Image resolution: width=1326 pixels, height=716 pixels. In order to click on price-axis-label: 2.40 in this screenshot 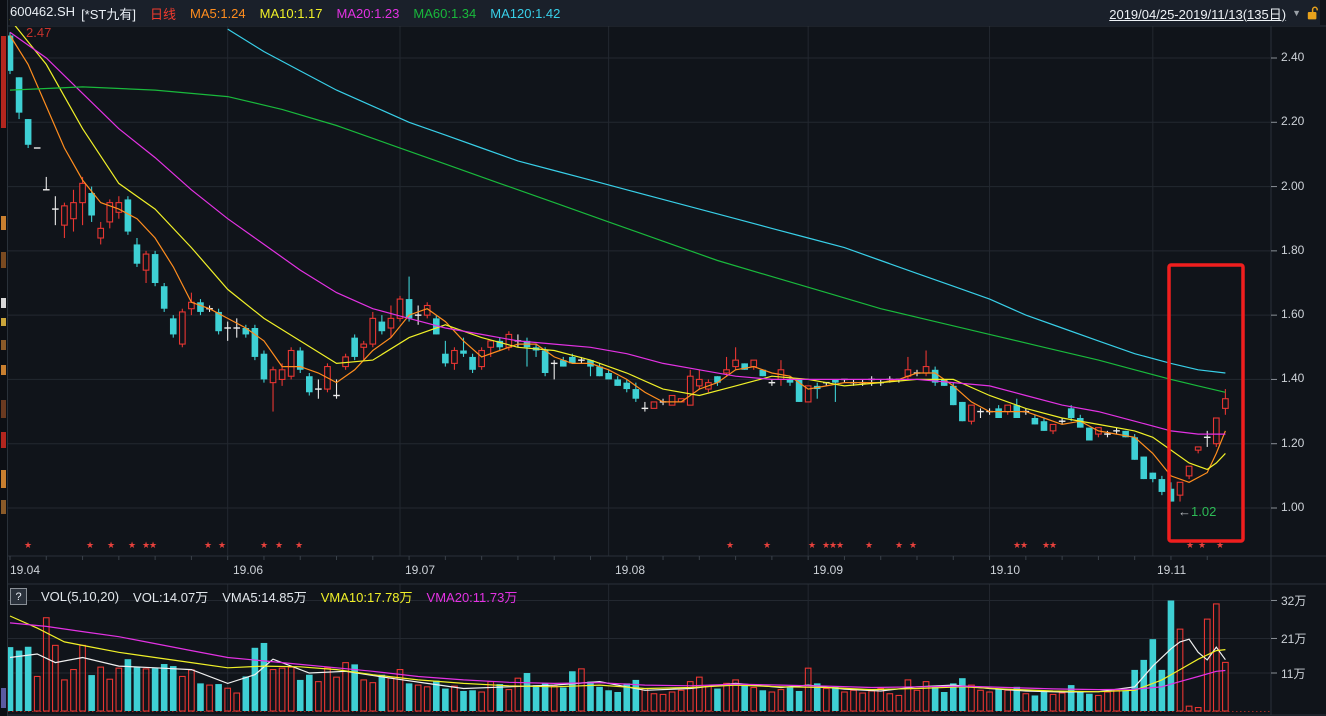, I will do `click(1293, 57)`.